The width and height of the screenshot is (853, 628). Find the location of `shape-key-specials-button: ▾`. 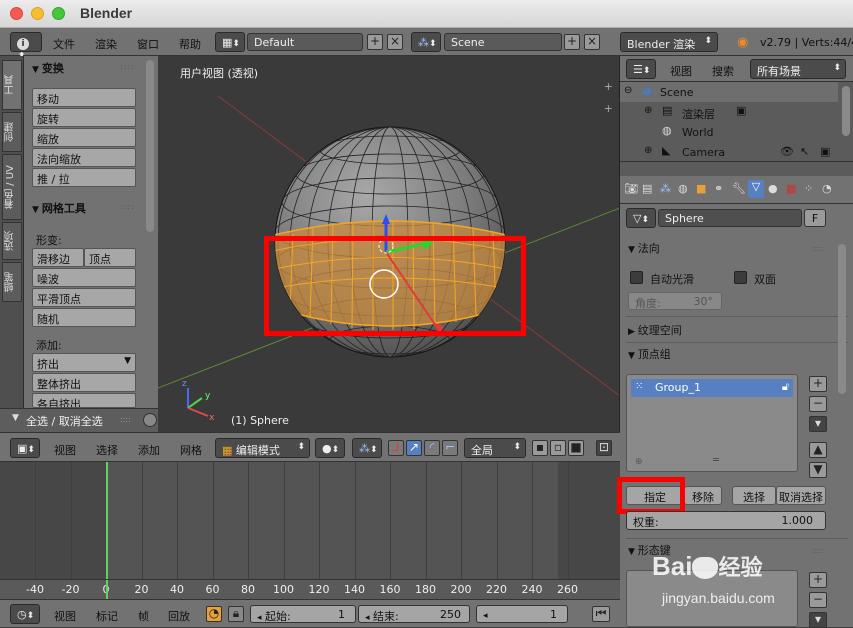

shape-key-specials-button: ▾ is located at coordinates (818, 620).